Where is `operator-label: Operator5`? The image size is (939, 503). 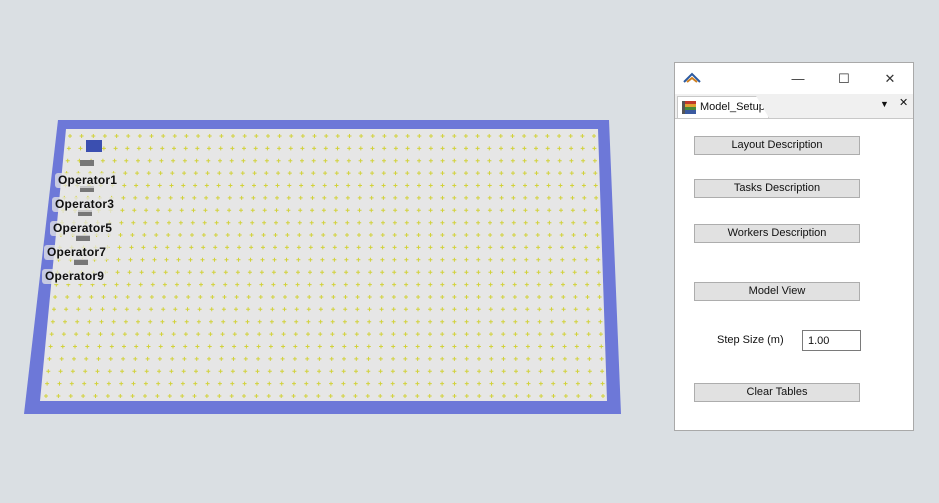 operator-label: Operator5 is located at coordinates (83, 228).